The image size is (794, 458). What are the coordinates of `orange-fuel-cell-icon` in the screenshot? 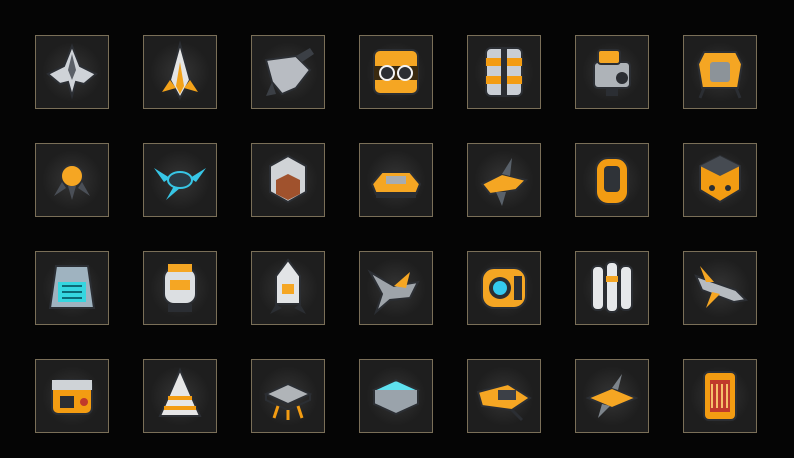 It's located at (720, 396).